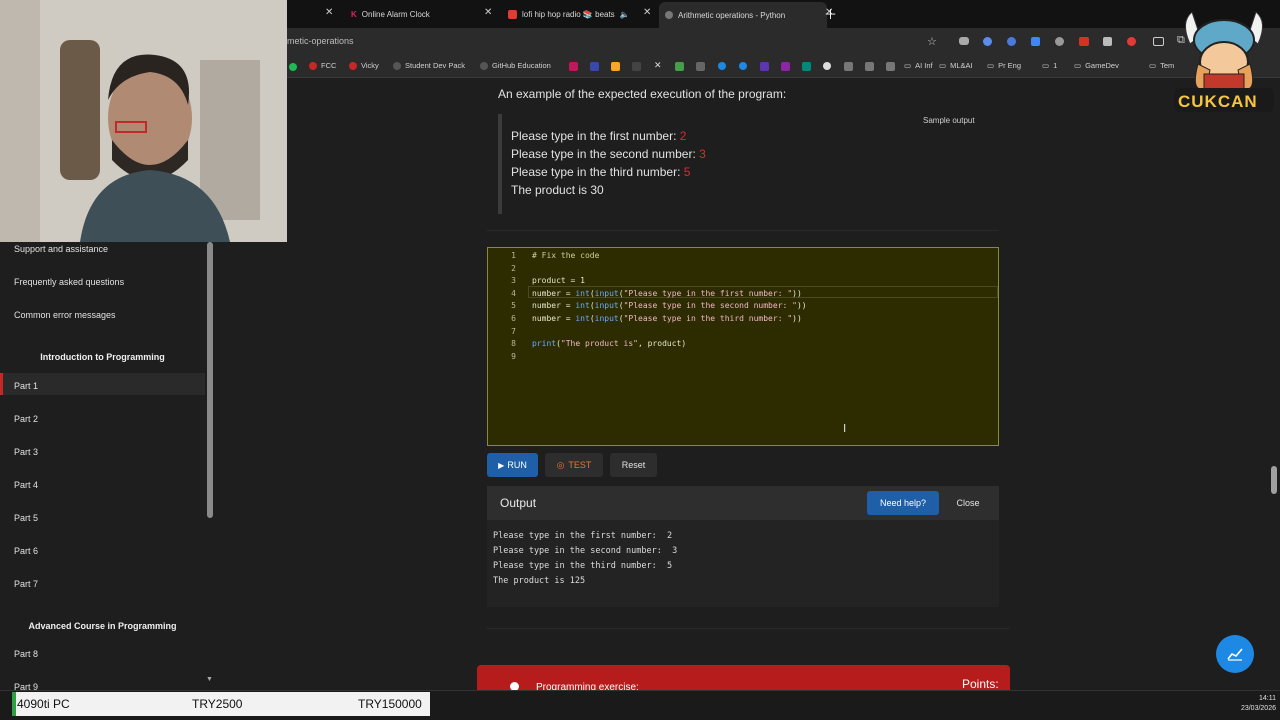 Image resolution: width=1280 pixels, height=720 pixels. What do you see at coordinates (918, 65) in the screenshot?
I see `bookmark-folder-ai-inf: ▭ AI Inf` at bounding box center [918, 65].